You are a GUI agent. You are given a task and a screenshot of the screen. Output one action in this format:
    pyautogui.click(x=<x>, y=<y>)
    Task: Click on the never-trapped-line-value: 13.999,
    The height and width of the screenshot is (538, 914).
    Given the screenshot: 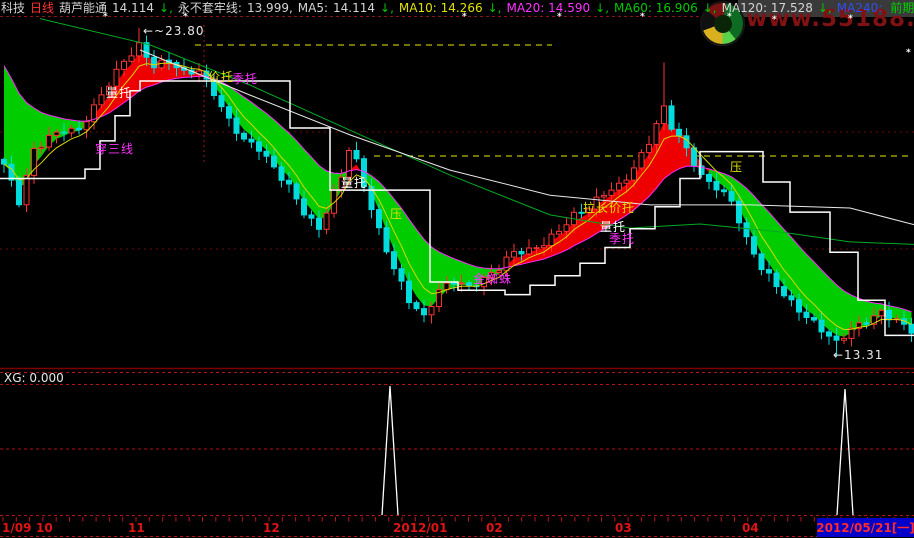 What is the action you would take?
    pyautogui.click(x=269, y=8)
    